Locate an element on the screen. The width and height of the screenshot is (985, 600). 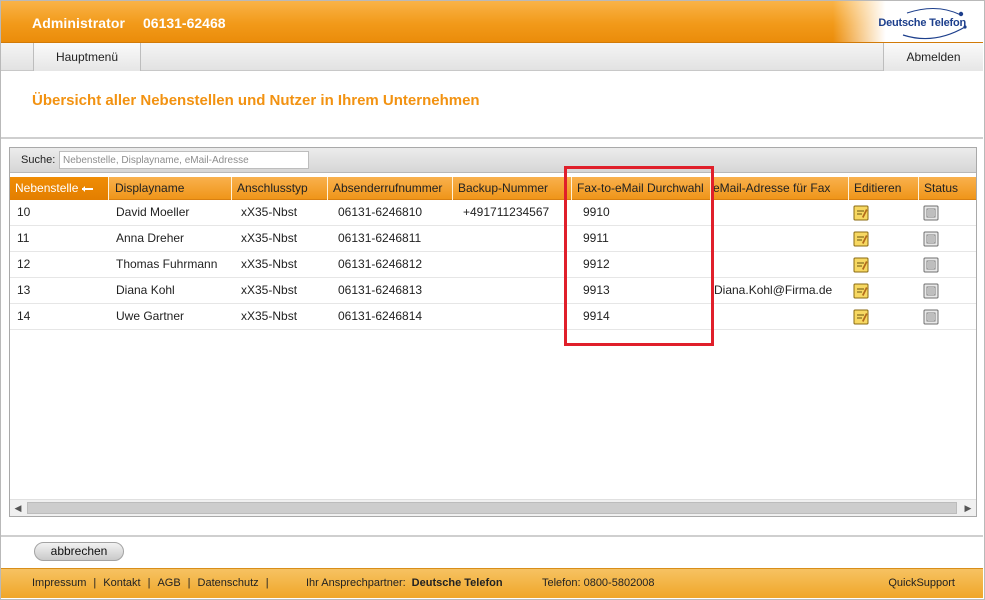
nav-bar: Hauptmenü Abmelden is located at coordinates (492, 57).